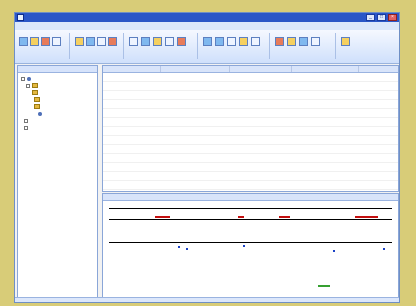 This screenshot has width=416, height=306. What do you see at coordinates (101, 41) in the screenshot?
I see `paste-icon` at bounding box center [101, 41].